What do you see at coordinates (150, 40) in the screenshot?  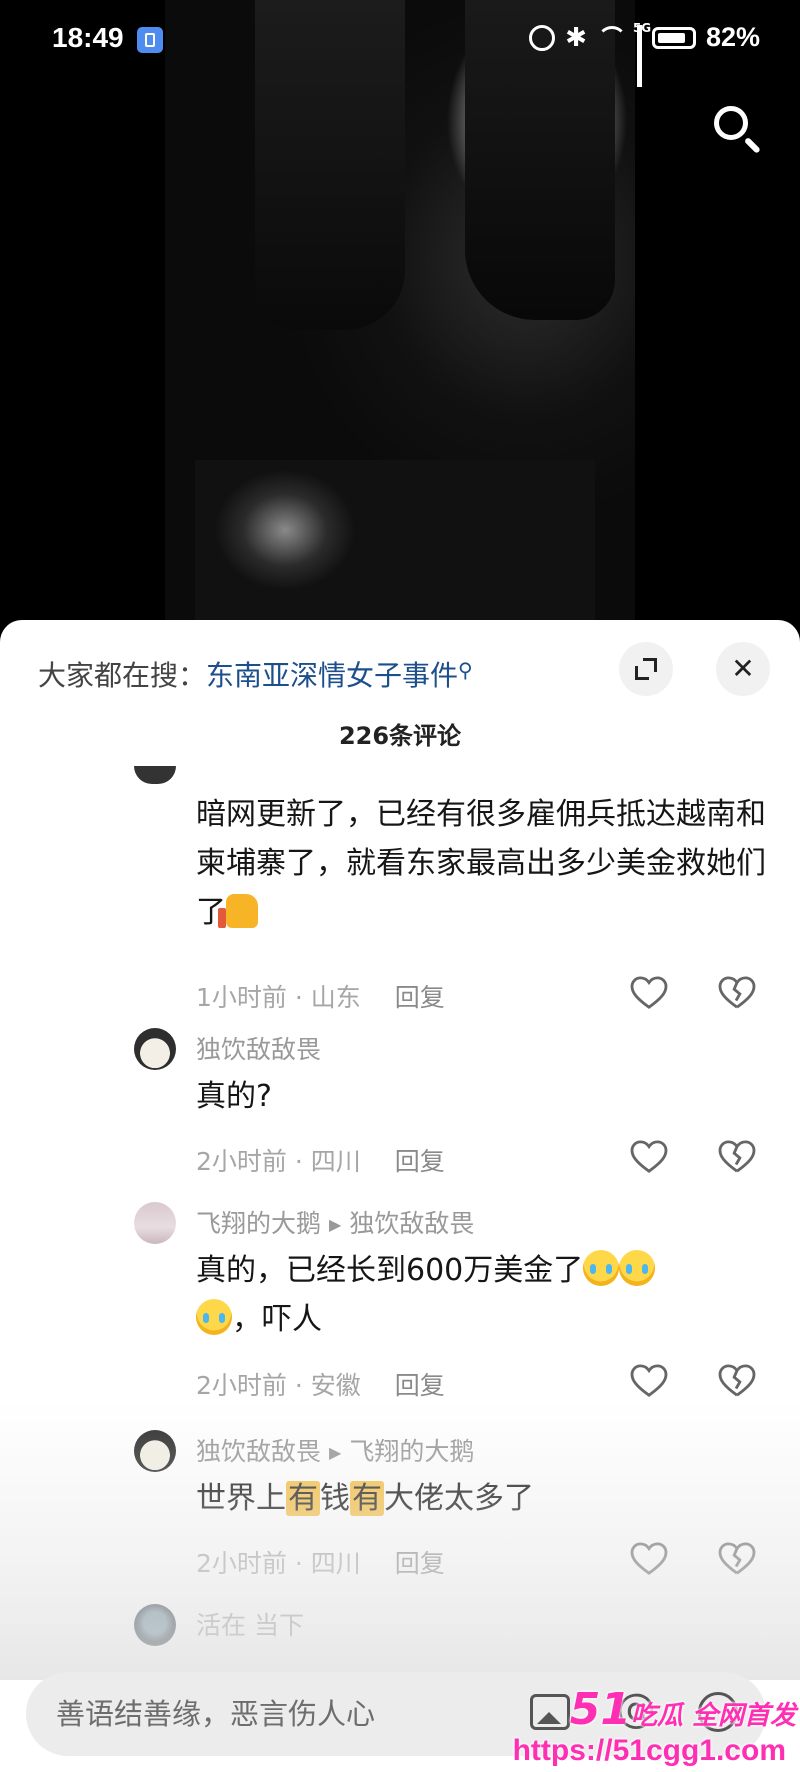 I see `notification-icon` at bounding box center [150, 40].